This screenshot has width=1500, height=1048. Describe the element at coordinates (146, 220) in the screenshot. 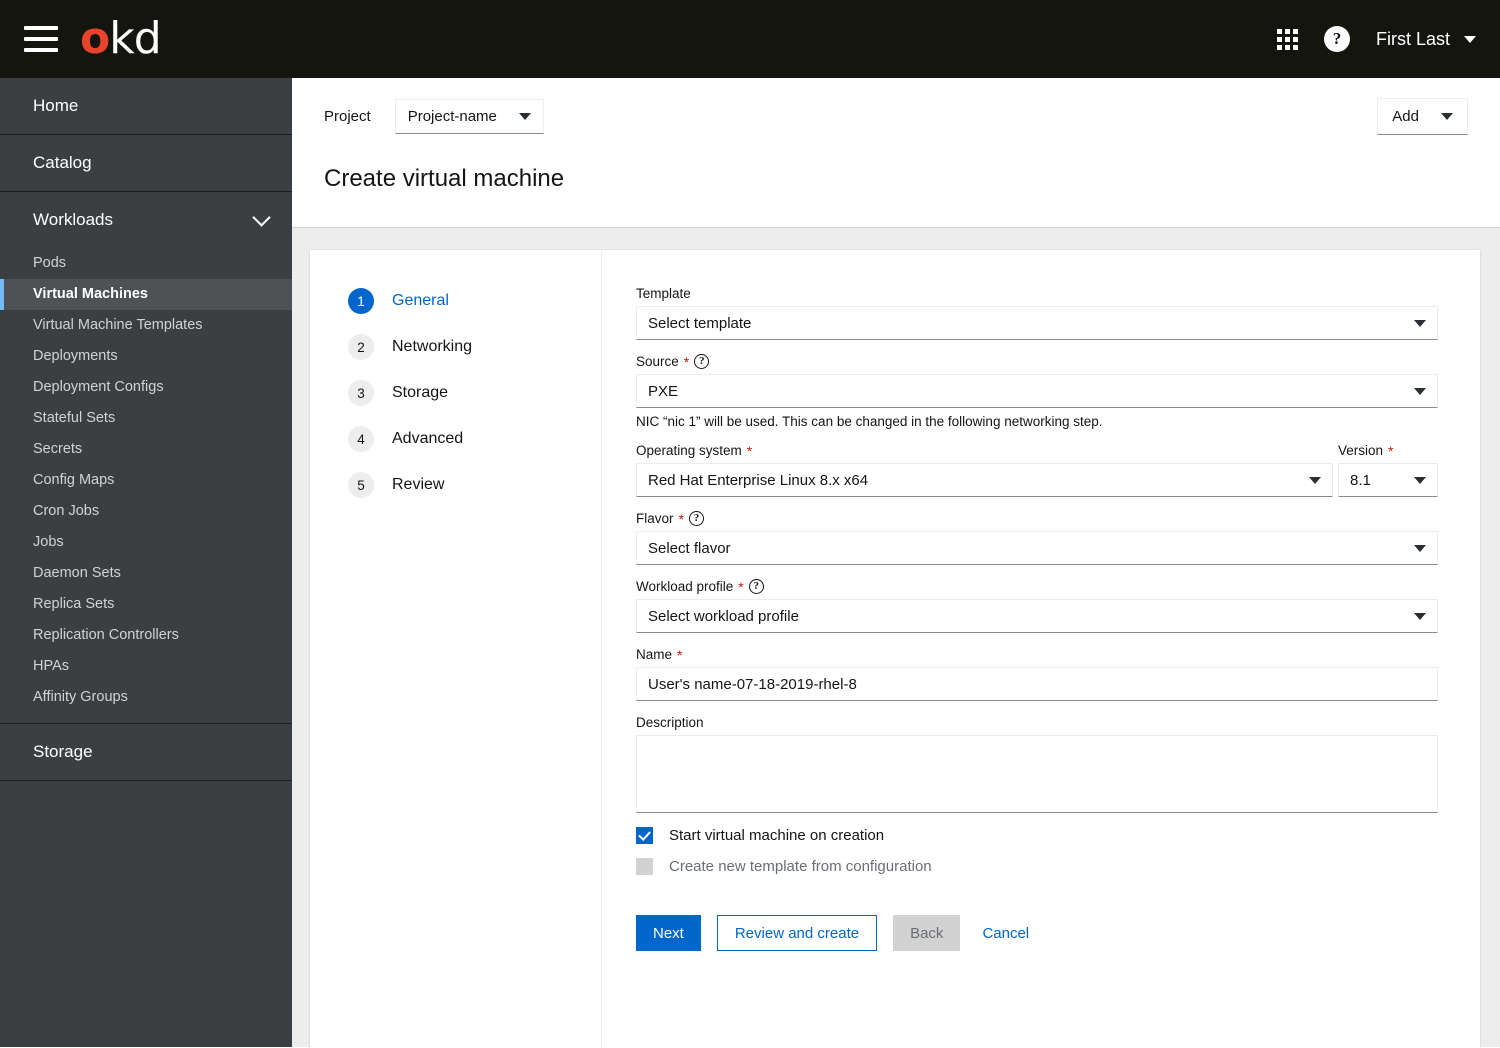

I see `sidebar-group-workloads: Workloads` at that location.